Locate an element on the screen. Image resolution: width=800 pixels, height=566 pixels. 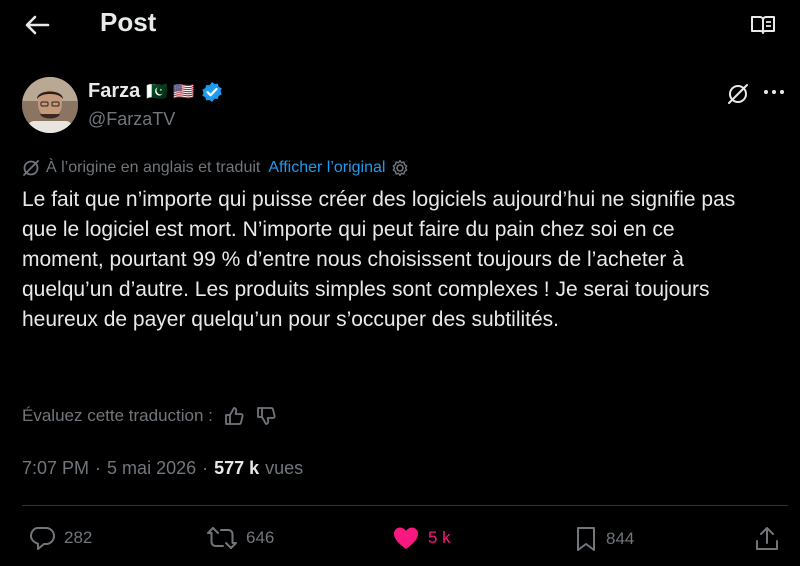
reader-mode-button is located at coordinates (763, 25).